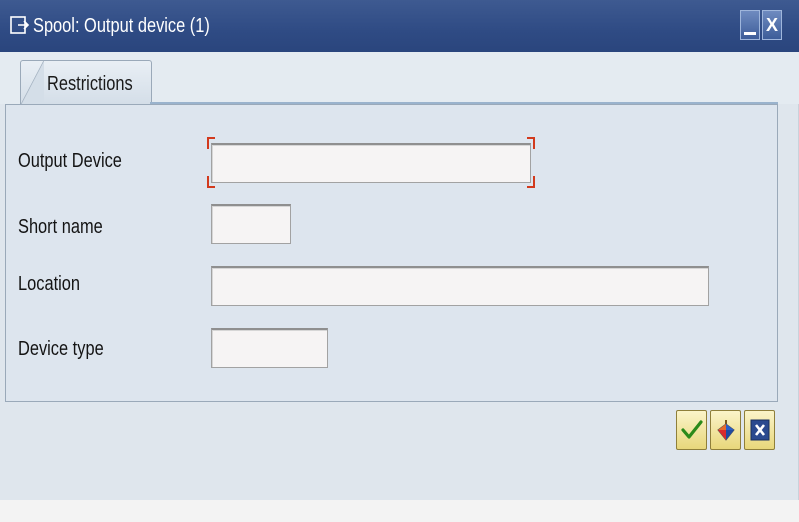 This screenshot has width=799, height=522. What do you see at coordinates (121, 26) in the screenshot?
I see `window-title: Spool: Output device (1)` at bounding box center [121, 26].